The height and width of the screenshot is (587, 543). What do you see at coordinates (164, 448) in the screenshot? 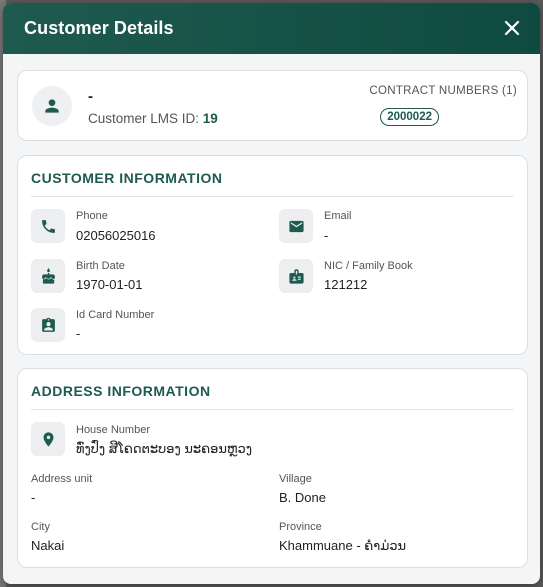
I see `house-number-value: ທົ່ງປົ່ງ ສີໂຄດຕະບອງ ນະຄອນຫຼວງ` at bounding box center [164, 448].